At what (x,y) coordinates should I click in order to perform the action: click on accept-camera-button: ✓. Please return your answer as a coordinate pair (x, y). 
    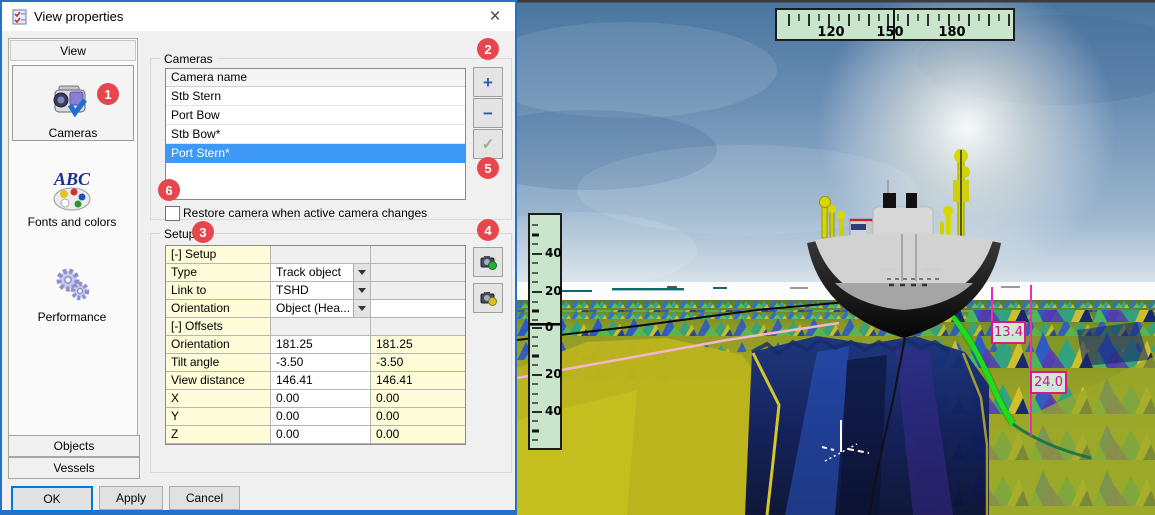
    Looking at the image, I should click on (488, 144).